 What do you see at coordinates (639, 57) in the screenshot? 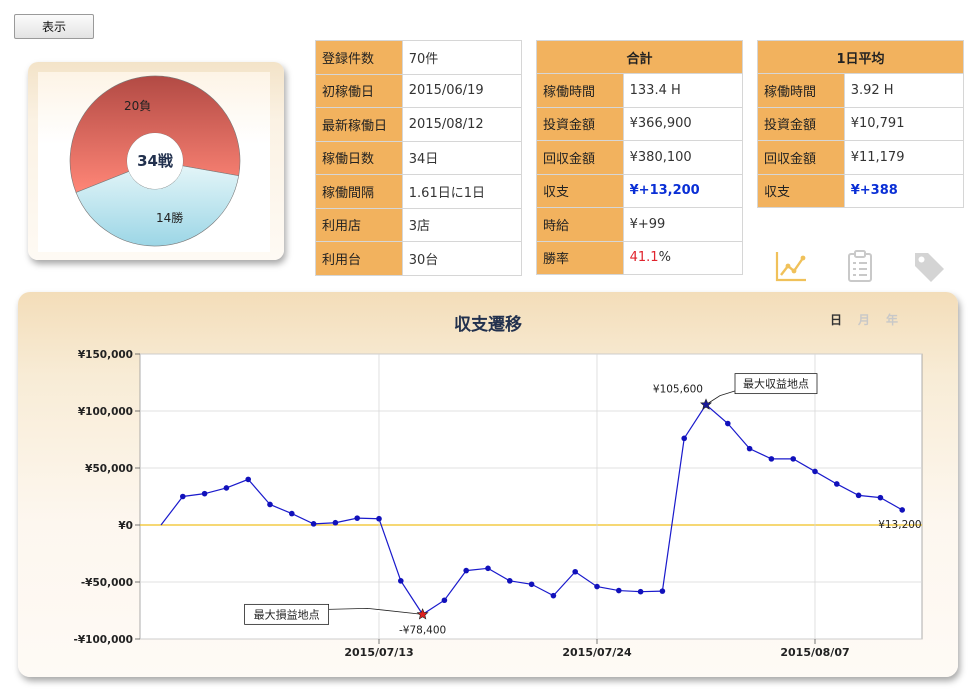
I see `total-table-header: 合計` at bounding box center [639, 57].